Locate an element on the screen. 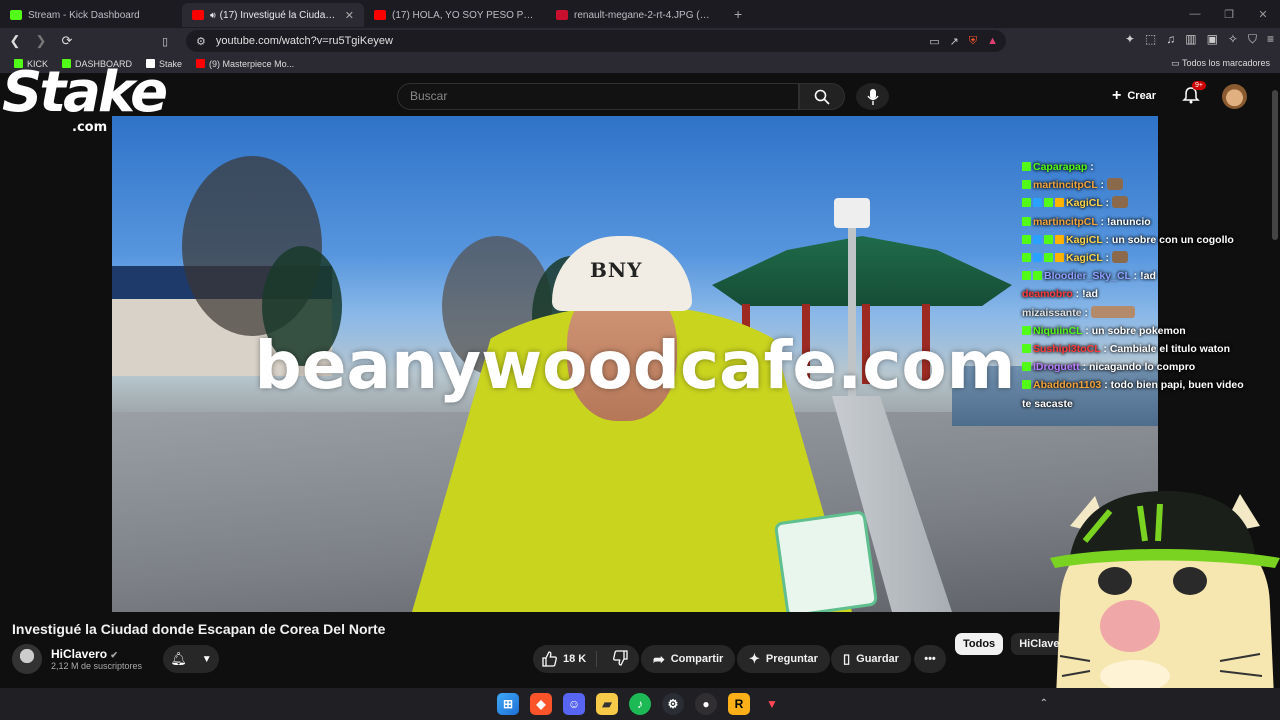 This screenshot has height=720, width=1280. browser-tab: renault-megane-2-rt-4.JPG (580×31 is located at coordinates (635, 15).